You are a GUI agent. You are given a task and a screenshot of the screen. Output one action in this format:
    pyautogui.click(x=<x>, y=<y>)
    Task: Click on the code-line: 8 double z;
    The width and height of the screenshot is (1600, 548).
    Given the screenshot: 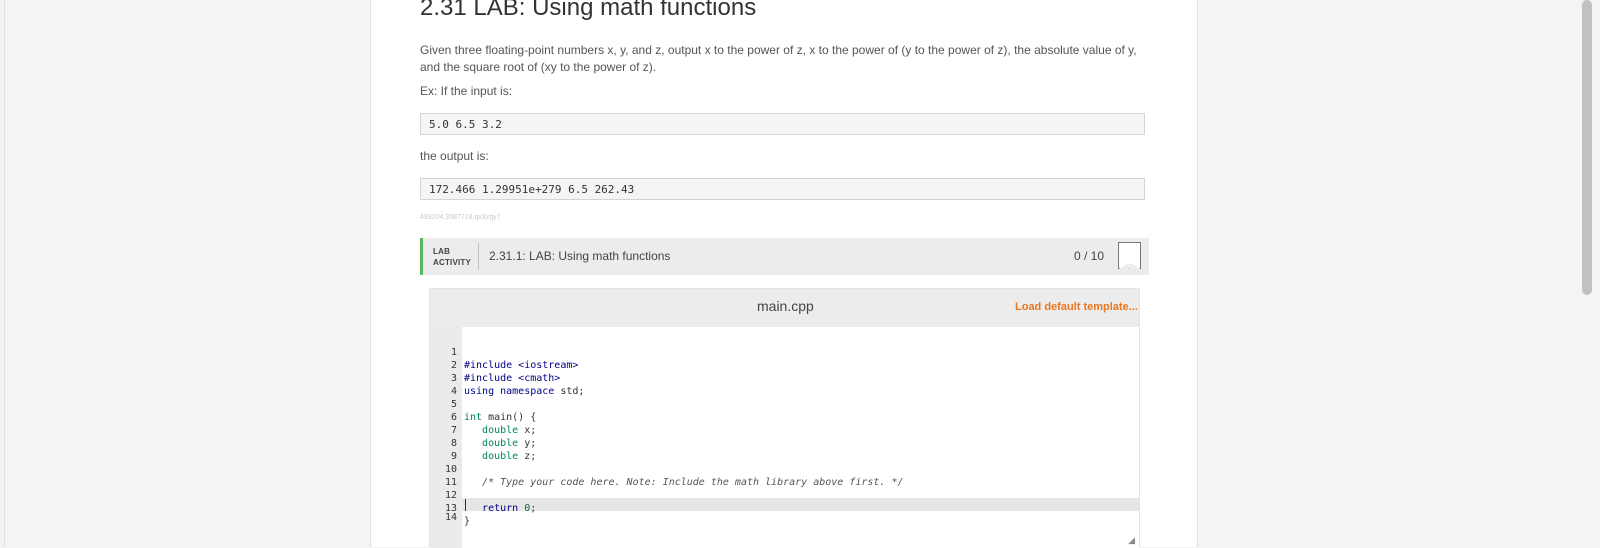 What is the action you would take?
    pyautogui.click(x=784, y=443)
    